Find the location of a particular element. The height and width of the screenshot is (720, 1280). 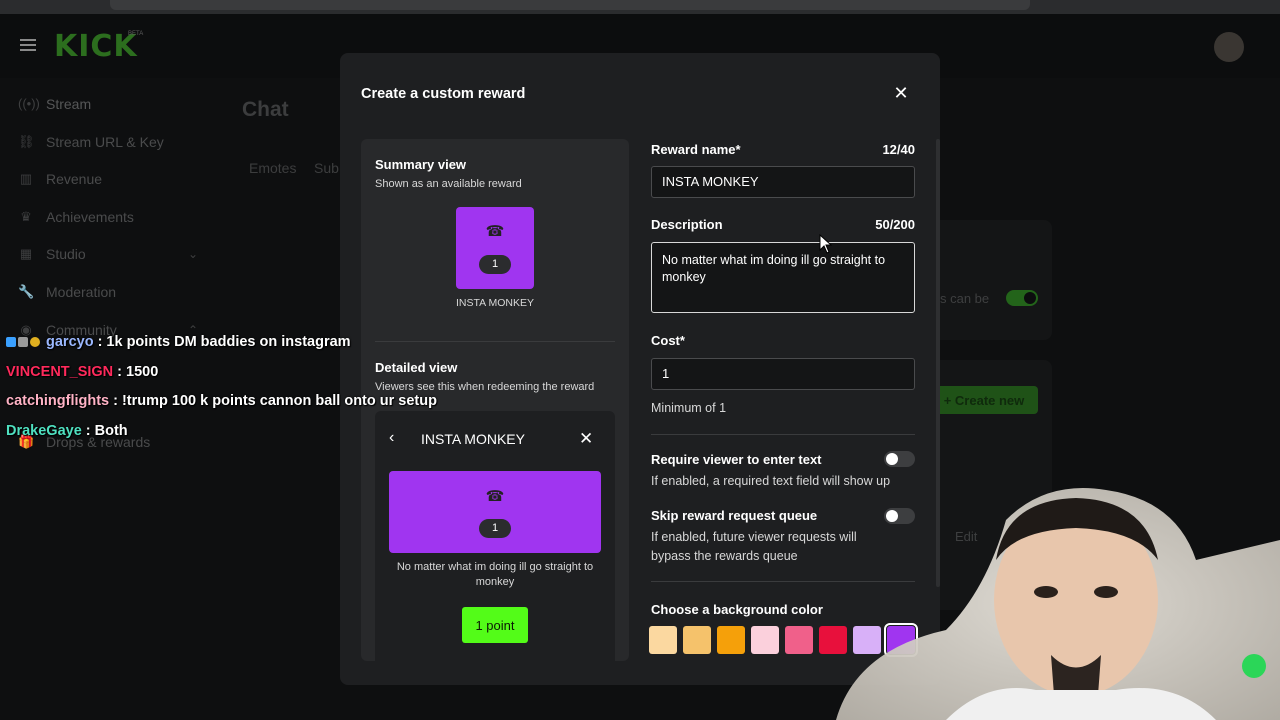

chat-message: VINCENT_SIGN: 1500 is located at coordinates (82, 372).